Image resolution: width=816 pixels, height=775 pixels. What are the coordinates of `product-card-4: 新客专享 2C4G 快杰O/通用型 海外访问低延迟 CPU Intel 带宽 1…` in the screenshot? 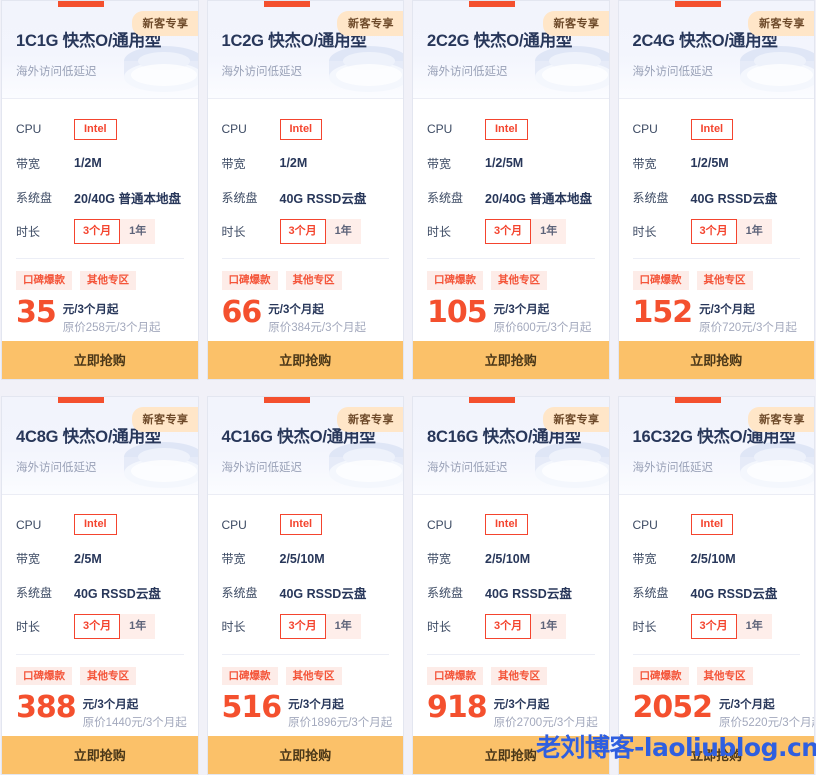 It's located at (716, 190).